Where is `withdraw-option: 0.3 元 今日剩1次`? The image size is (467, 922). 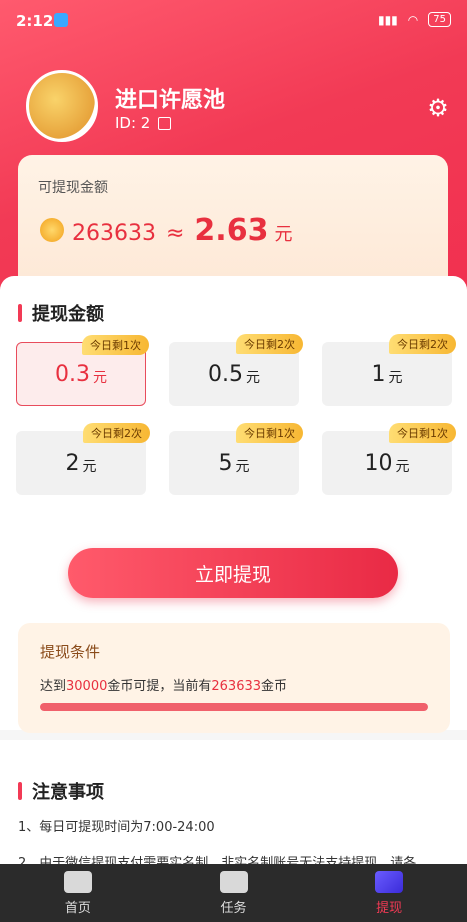 withdraw-option: 0.3 元 今日剩1次 is located at coordinates (82, 370).